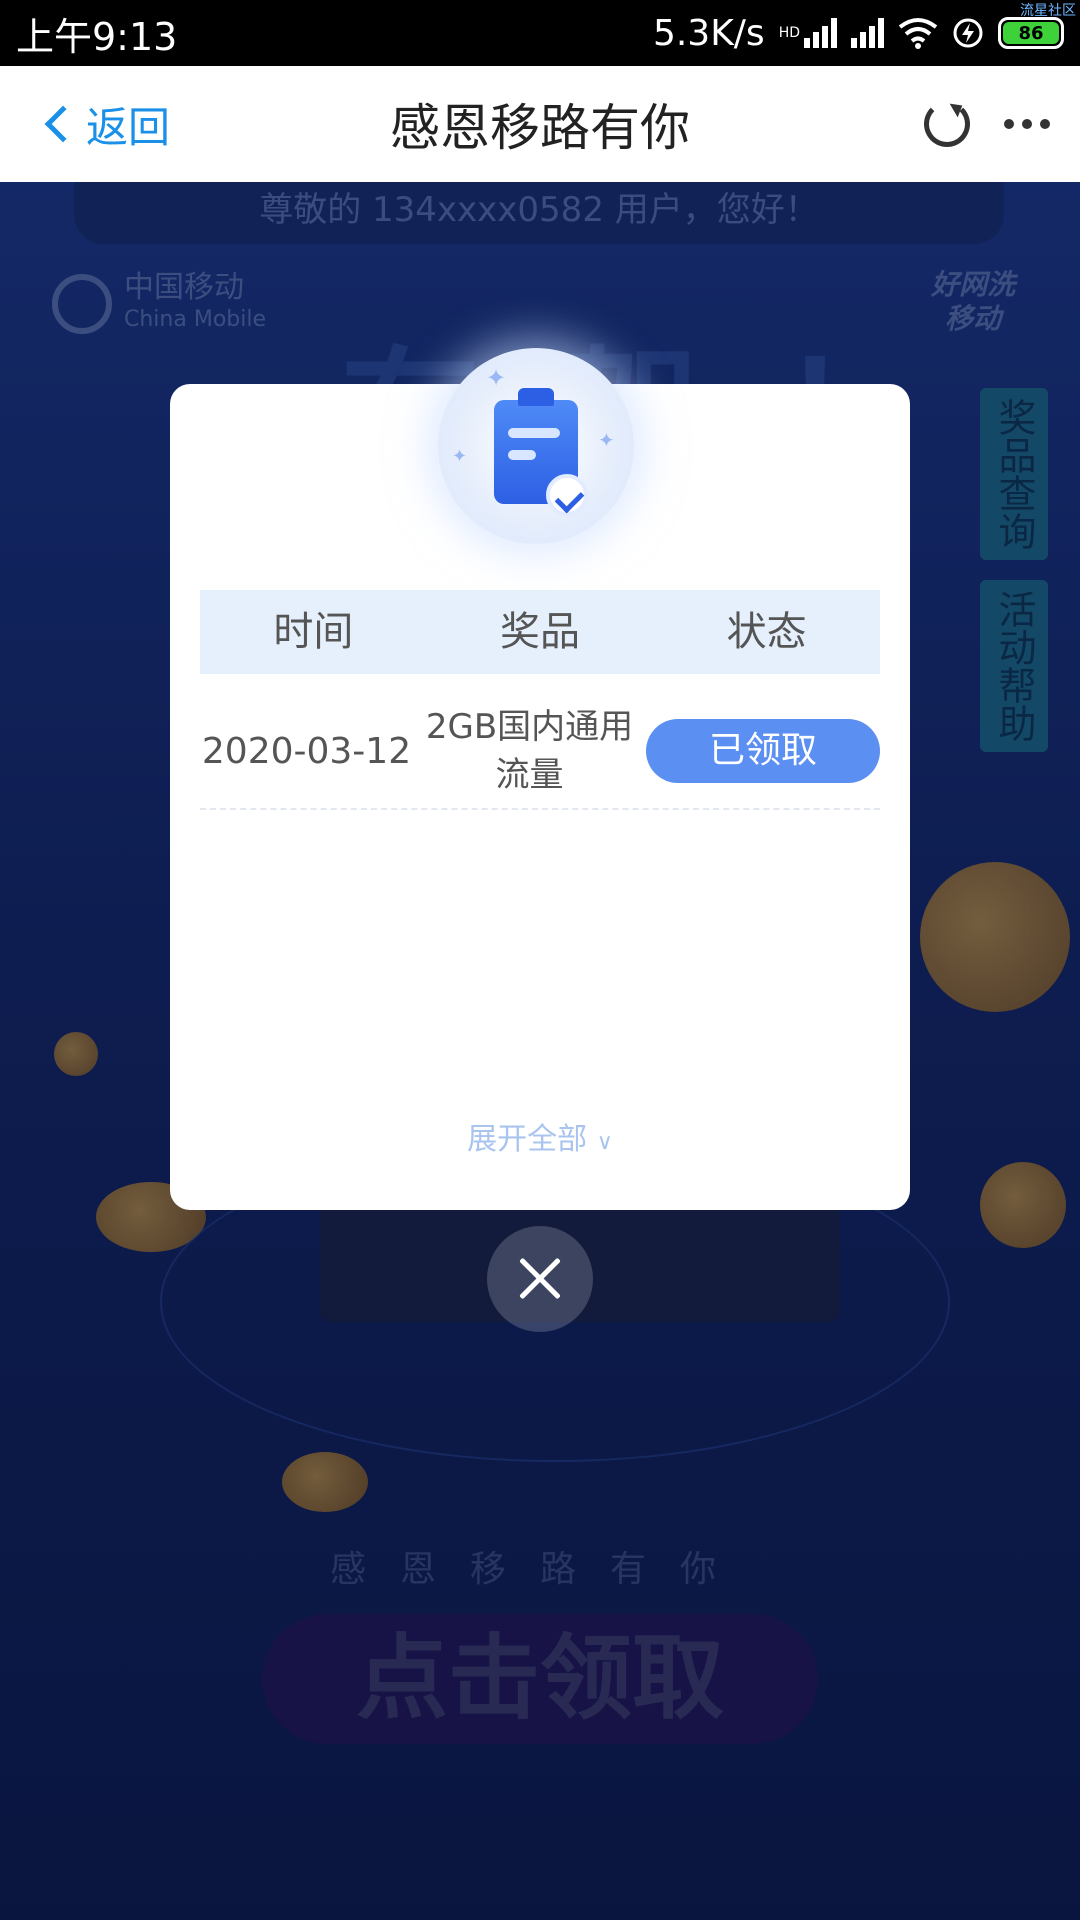 Image resolution: width=1080 pixels, height=1920 pixels. I want to click on refresh-icon, so click(947, 124).